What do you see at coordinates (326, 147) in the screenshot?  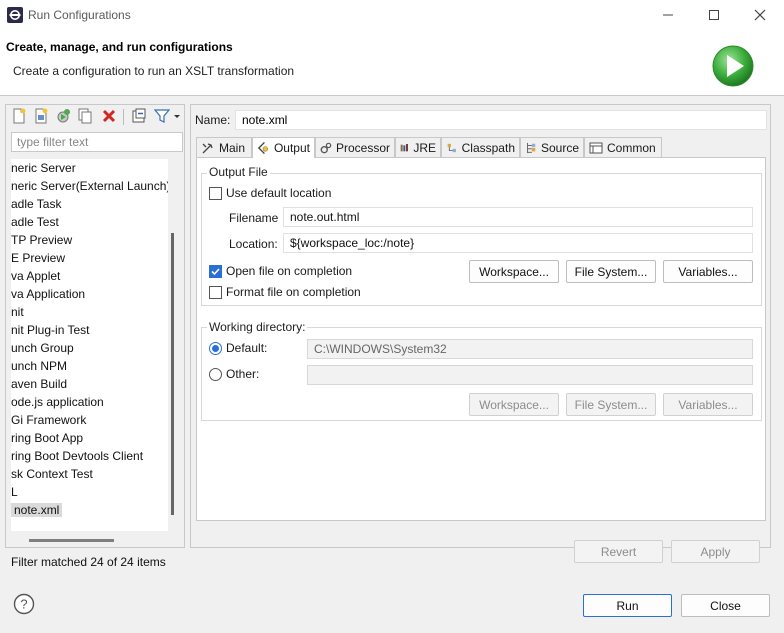 I see `processor-tab-icon` at bounding box center [326, 147].